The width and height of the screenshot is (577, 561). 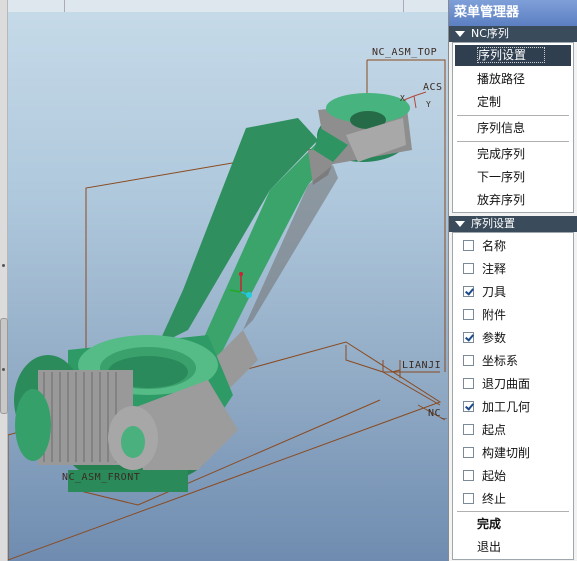 I want to click on splitter-grip, so click(x=4, y=366).